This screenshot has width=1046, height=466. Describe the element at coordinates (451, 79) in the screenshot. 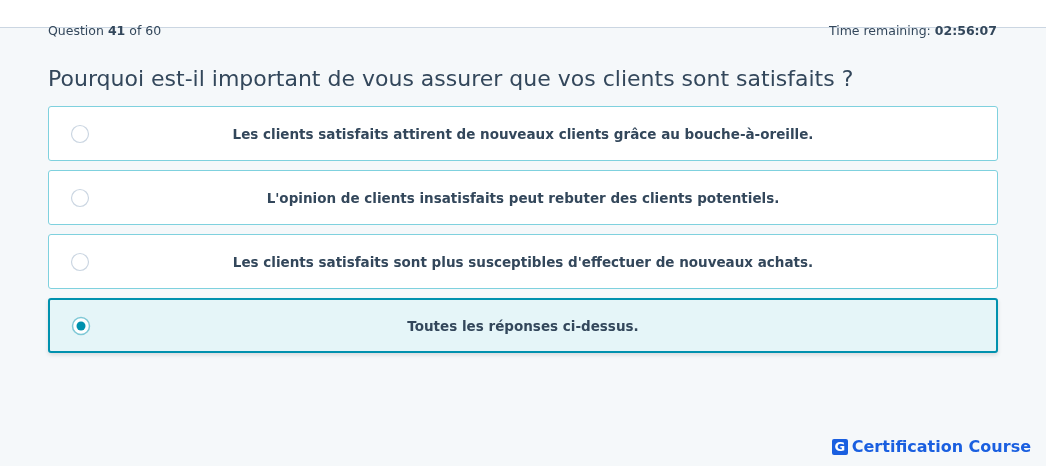

I see `question-text: Pourquoi est-il important de vous assurer que vos clients sont satisfaits ?` at that location.